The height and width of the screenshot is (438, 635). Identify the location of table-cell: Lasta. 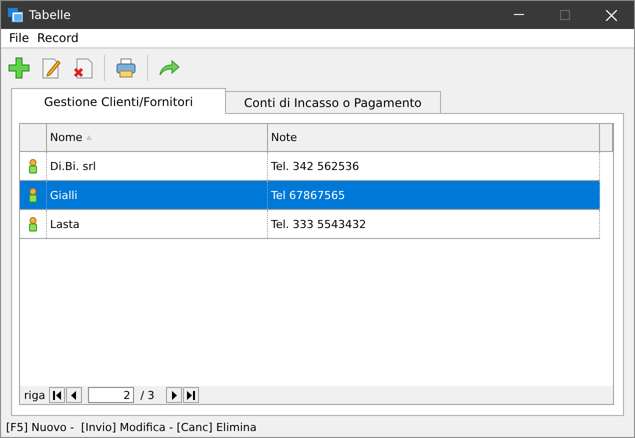
(157, 224).